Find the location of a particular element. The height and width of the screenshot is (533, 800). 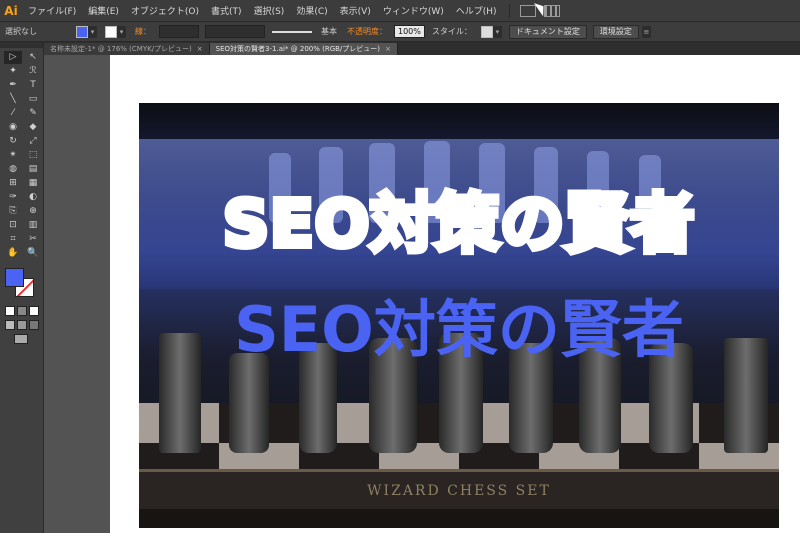

draw-normal-button is located at coordinates (10, 325).